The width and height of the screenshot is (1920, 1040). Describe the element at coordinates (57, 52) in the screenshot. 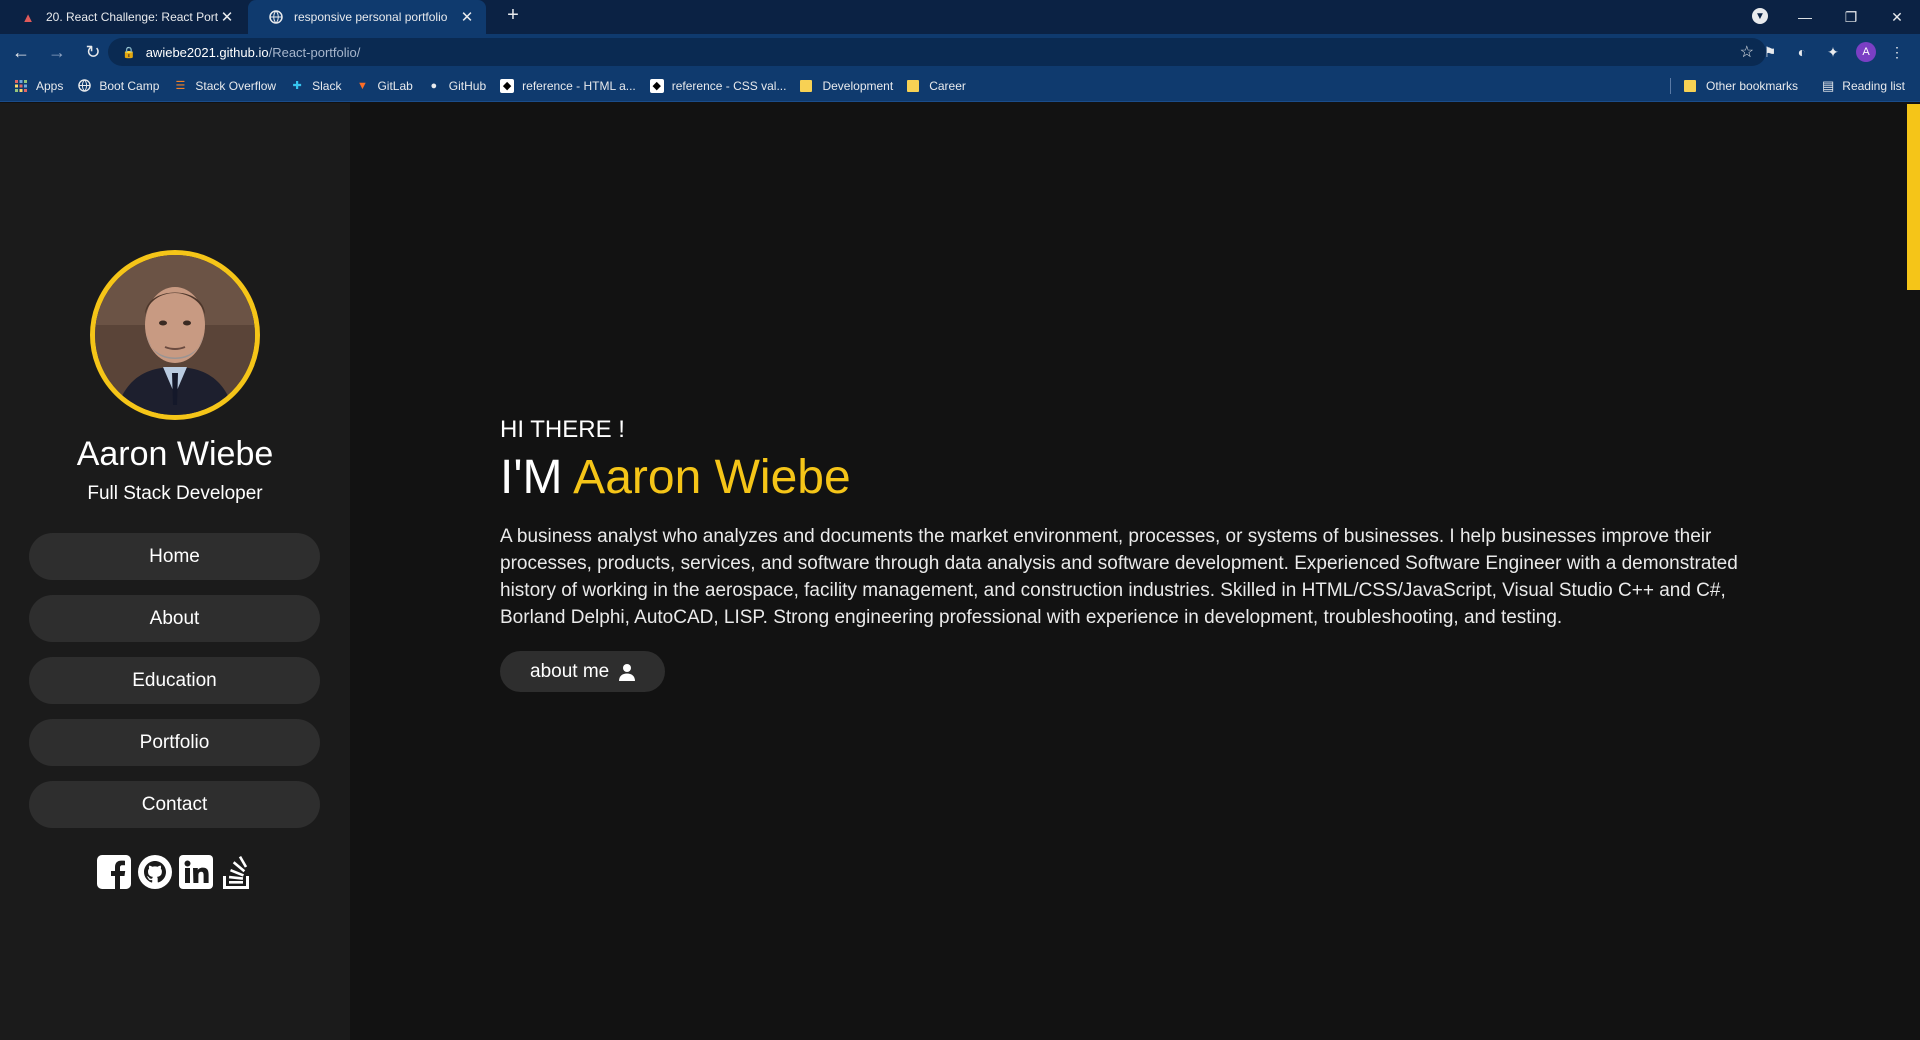

I see `forward-button: →` at that location.